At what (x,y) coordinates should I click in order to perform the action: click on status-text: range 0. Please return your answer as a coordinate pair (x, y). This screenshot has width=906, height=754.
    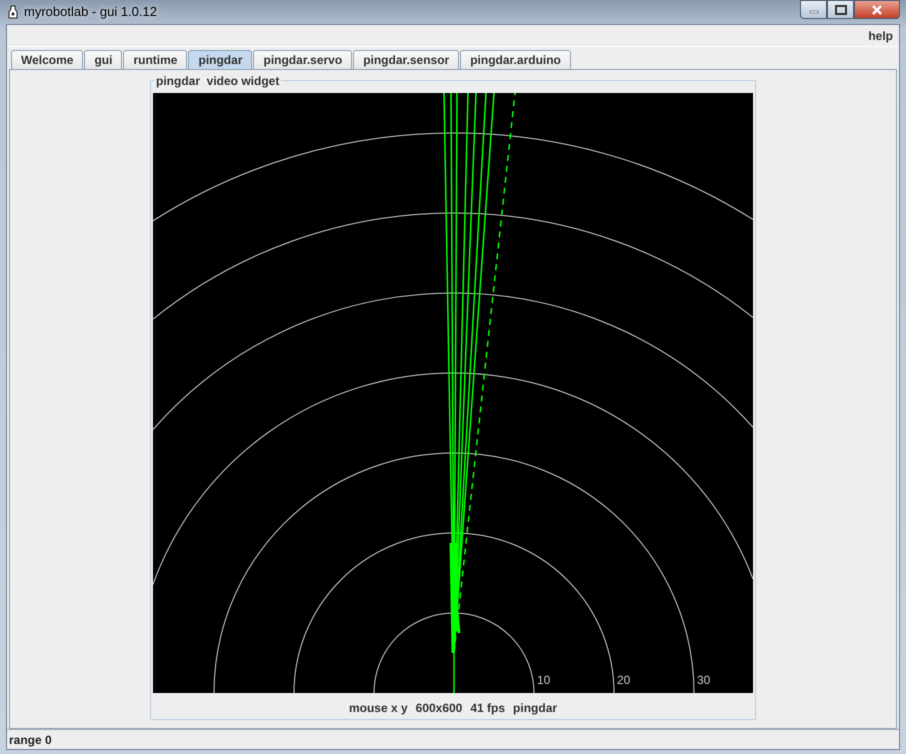
    Looking at the image, I should click on (30, 740).